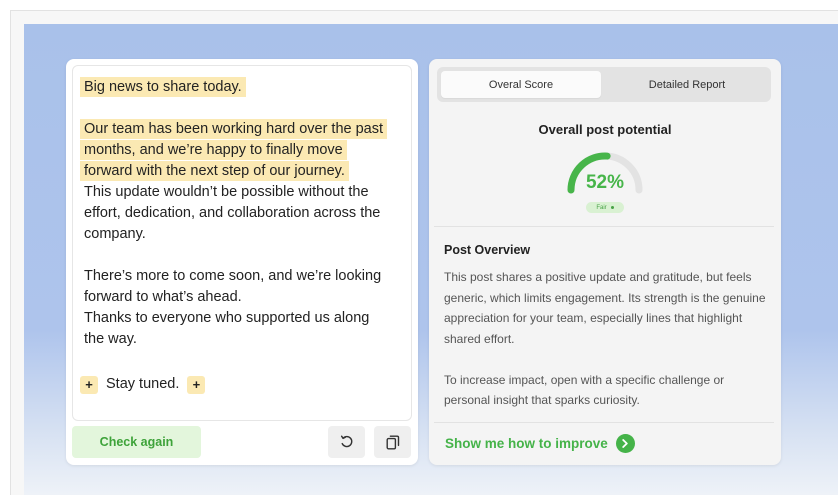  What do you see at coordinates (605, 182) in the screenshot?
I see `score-percent: 52%` at bounding box center [605, 182].